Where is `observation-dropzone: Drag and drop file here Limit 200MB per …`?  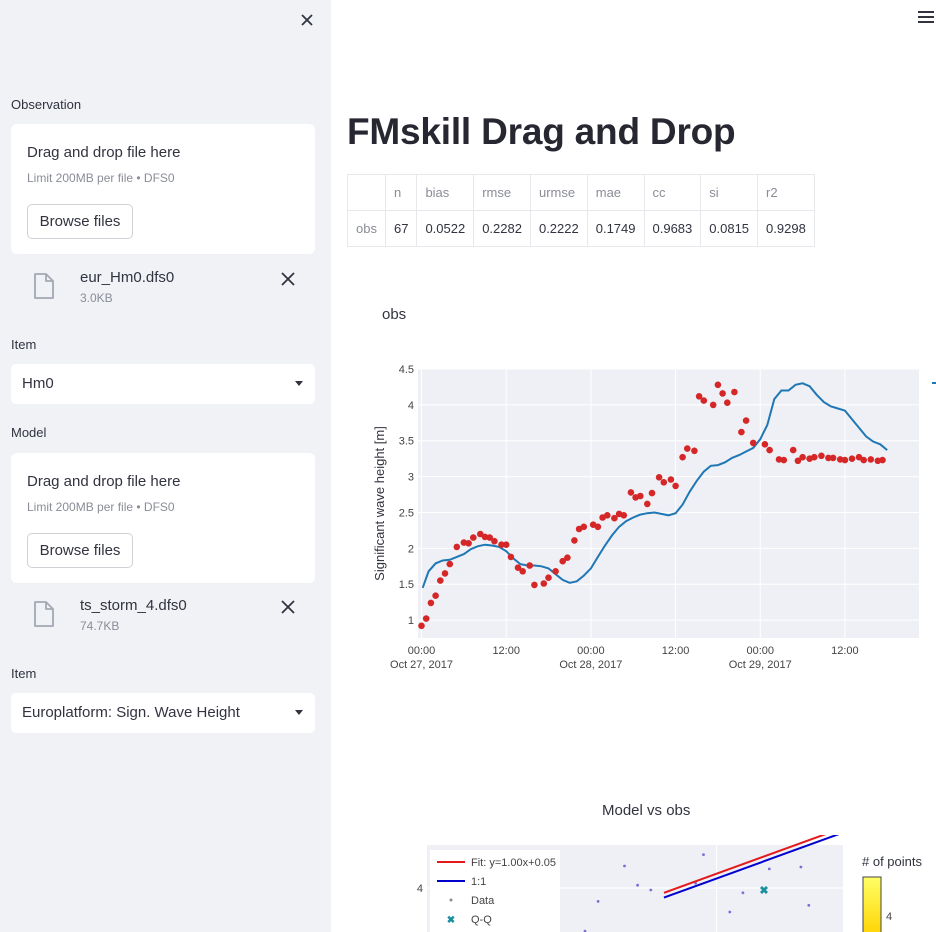
observation-dropzone: Drag and drop file here Limit 200MB per … is located at coordinates (163, 189).